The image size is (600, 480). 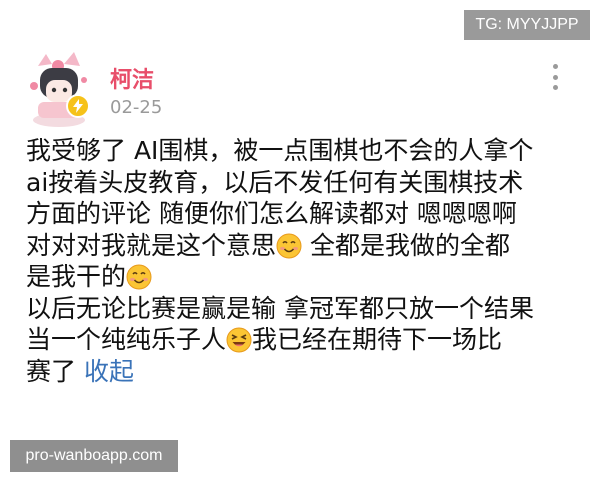 I want to click on telegram-tag-text: TG: MYYJJPP, so click(x=527, y=24).